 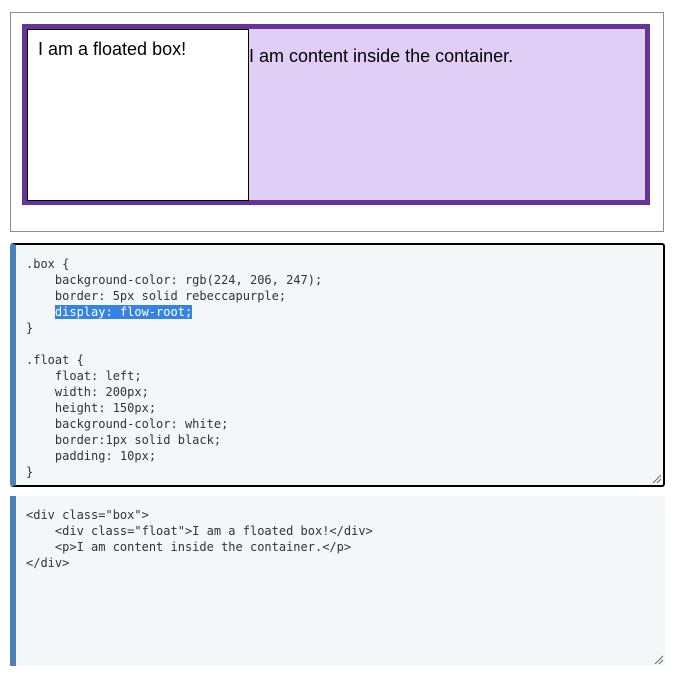 What do you see at coordinates (156, 296) in the screenshot?
I see `code-line: border: 5px solid rebeccapurple;` at bounding box center [156, 296].